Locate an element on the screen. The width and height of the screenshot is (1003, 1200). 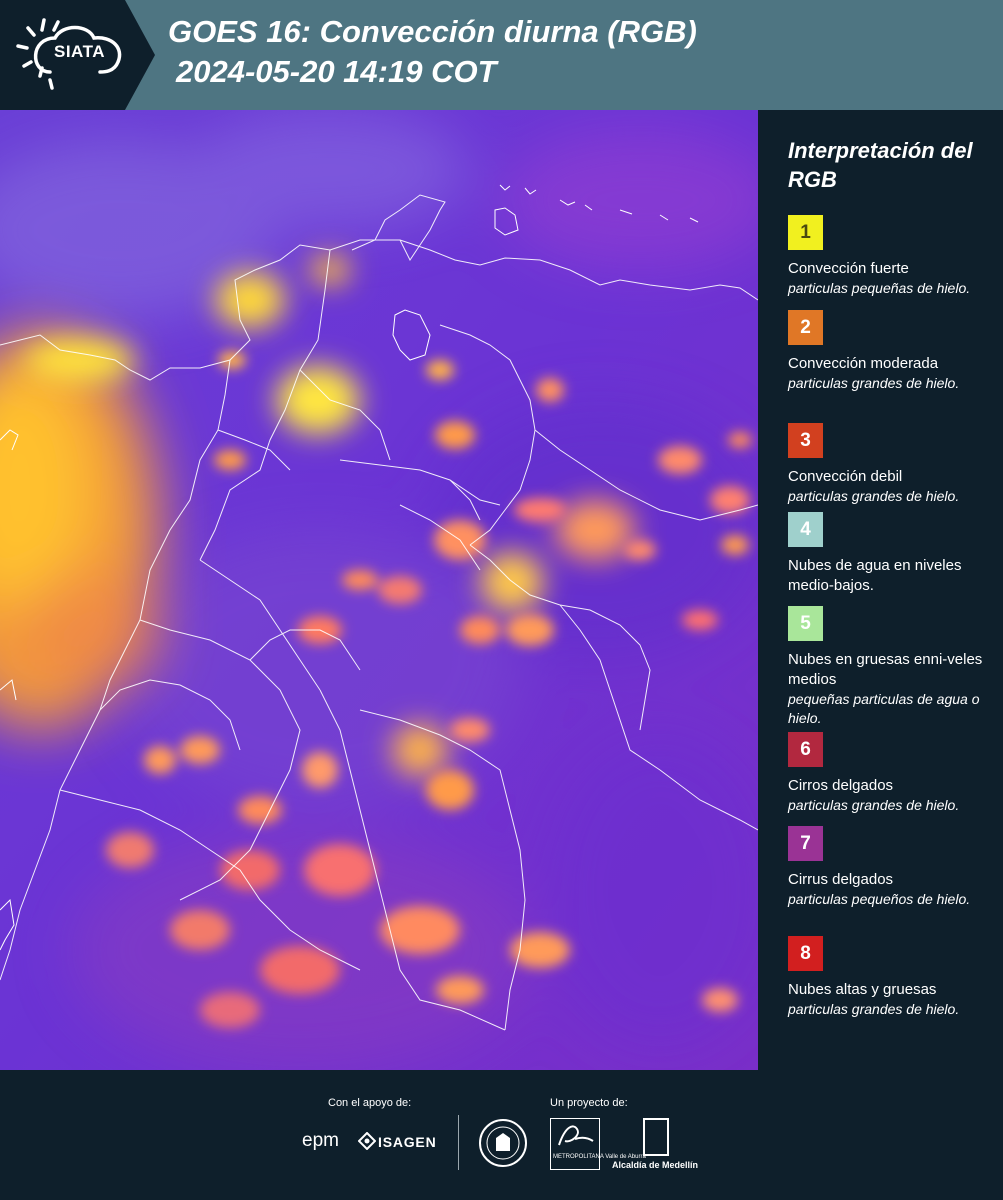
legend-item-label: Convección fuerte is located at coordinates (848, 268).